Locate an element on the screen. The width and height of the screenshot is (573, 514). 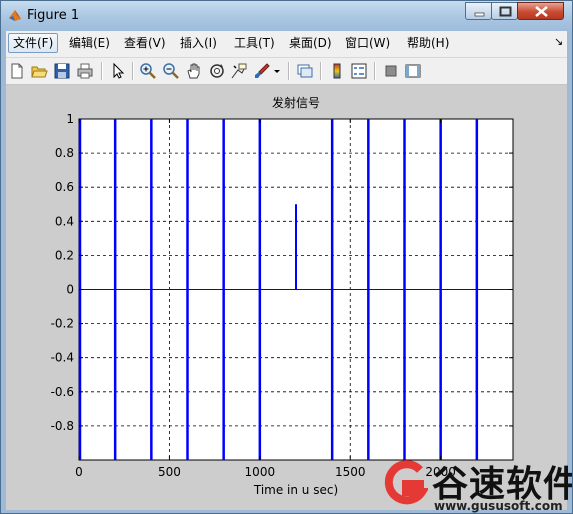
print-icon is located at coordinates (85, 71).